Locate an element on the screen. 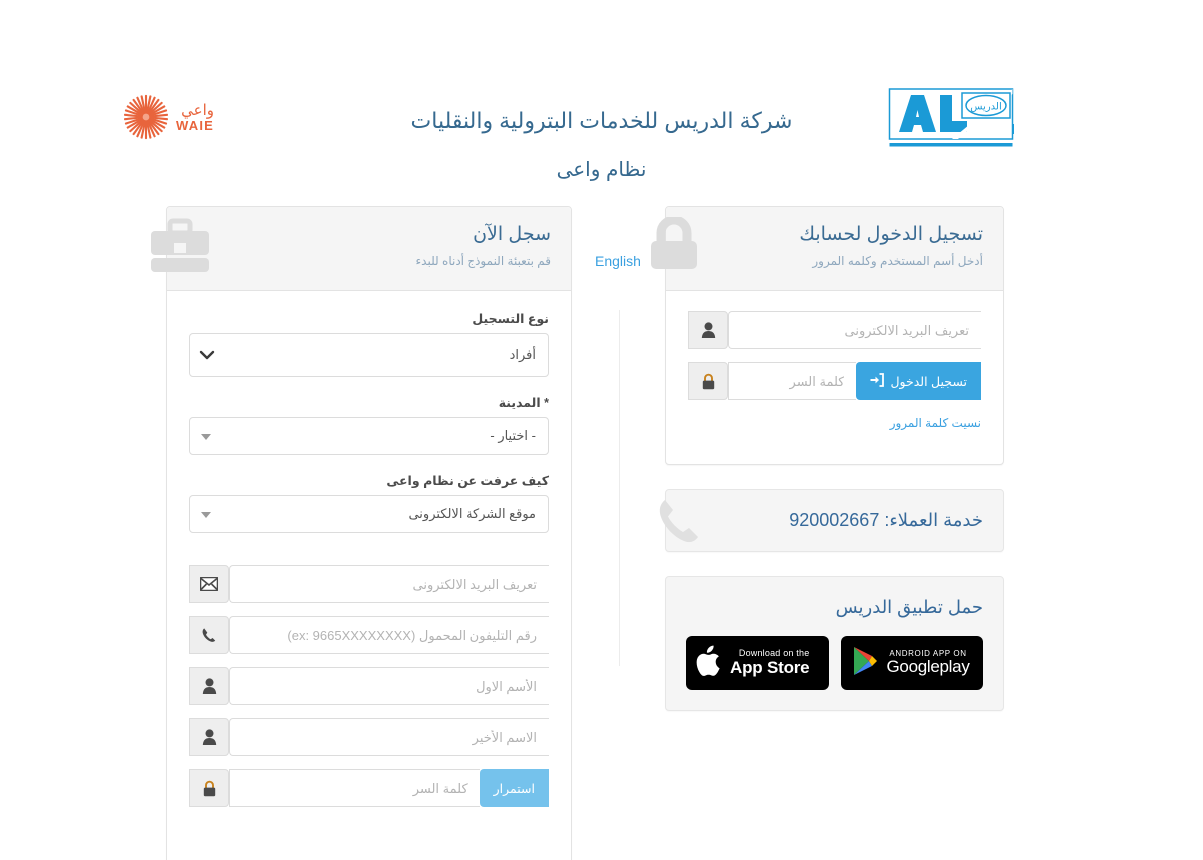 Image resolution: width=1203 pixels, height=860 pixels. language-switch-link: English is located at coordinates (618, 261).